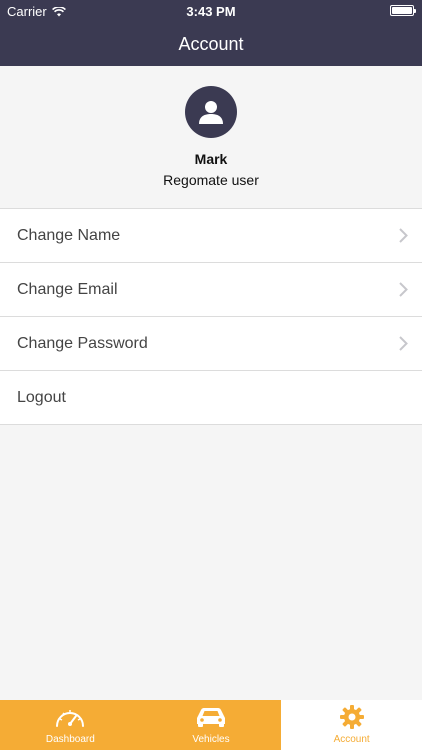  What do you see at coordinates (211, 717) in the screenshot?
I see `car-icon` at bounding box center [211, 717].